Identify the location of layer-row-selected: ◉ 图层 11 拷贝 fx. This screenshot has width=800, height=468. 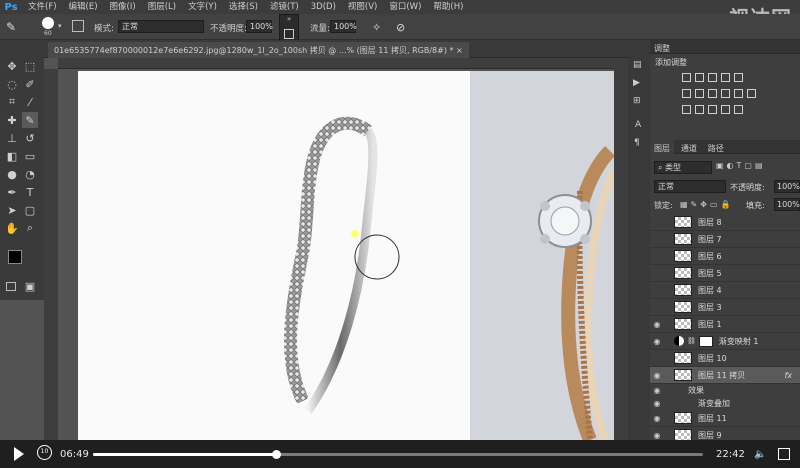
(725, 375).